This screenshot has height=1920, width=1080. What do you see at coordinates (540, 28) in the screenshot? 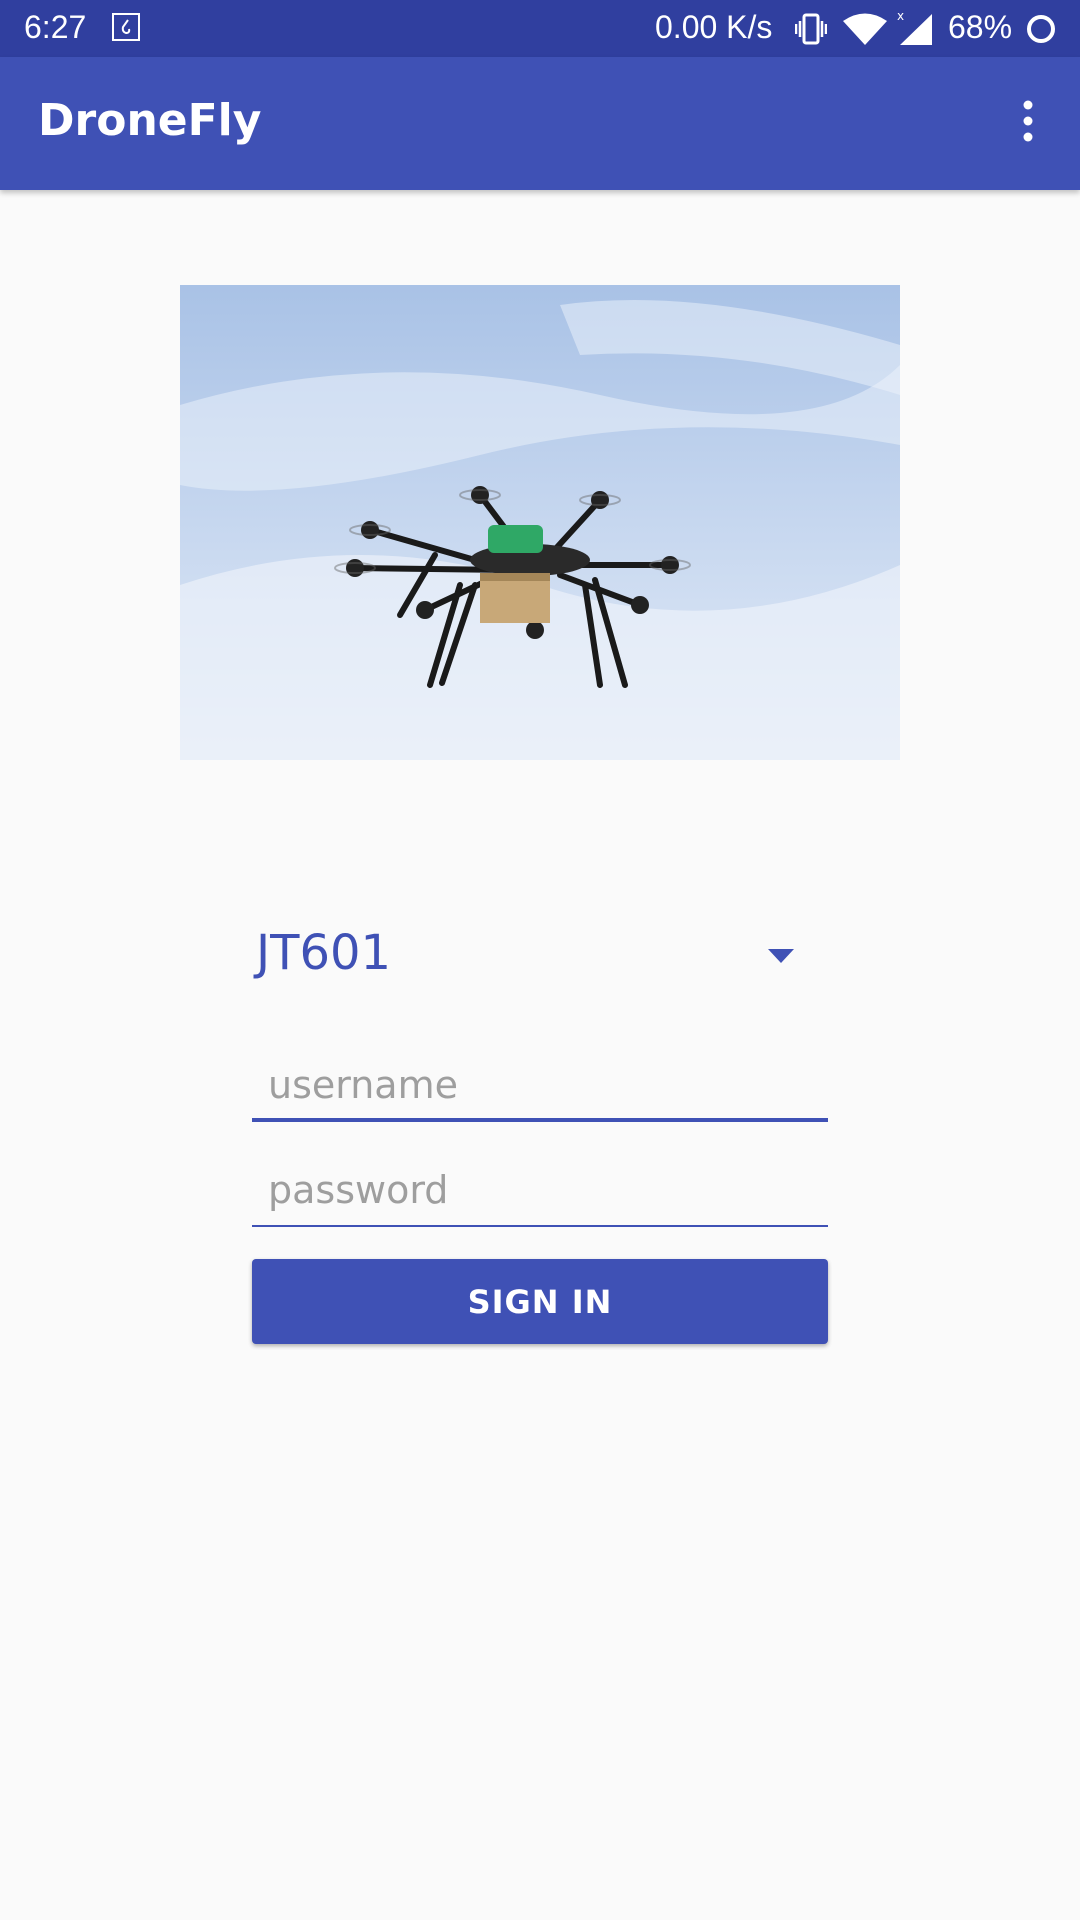
I see `status-bar: 6:27 0.00 K/s x 68%` at bounding box center [540, 28].